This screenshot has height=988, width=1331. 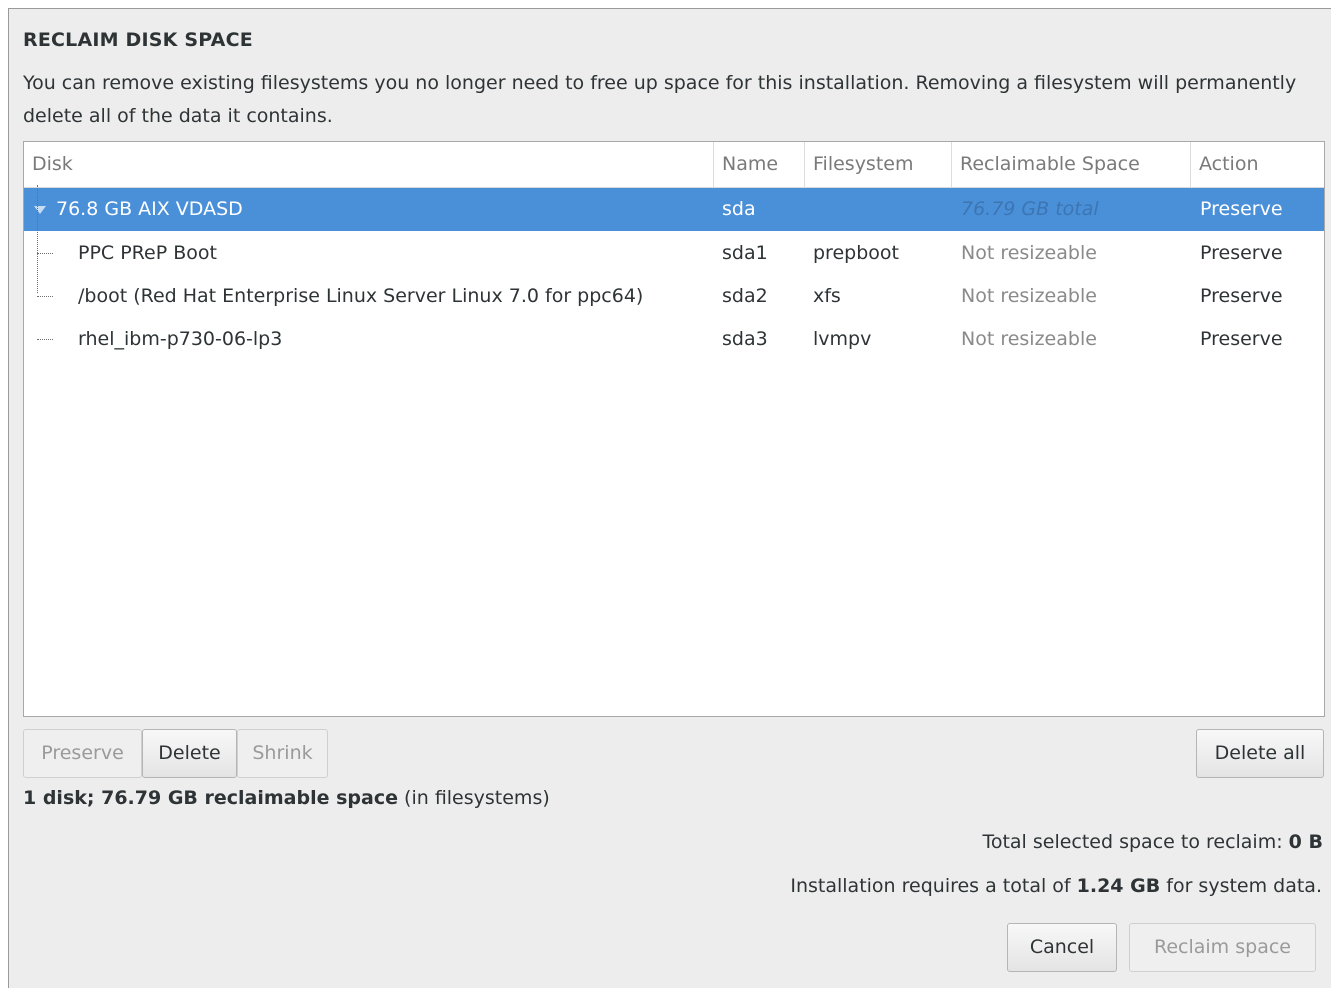 What do you see at coordinates (758, 164) in the screenshot?
I see `column-header-name: Name` at bounding box center [758, 164].